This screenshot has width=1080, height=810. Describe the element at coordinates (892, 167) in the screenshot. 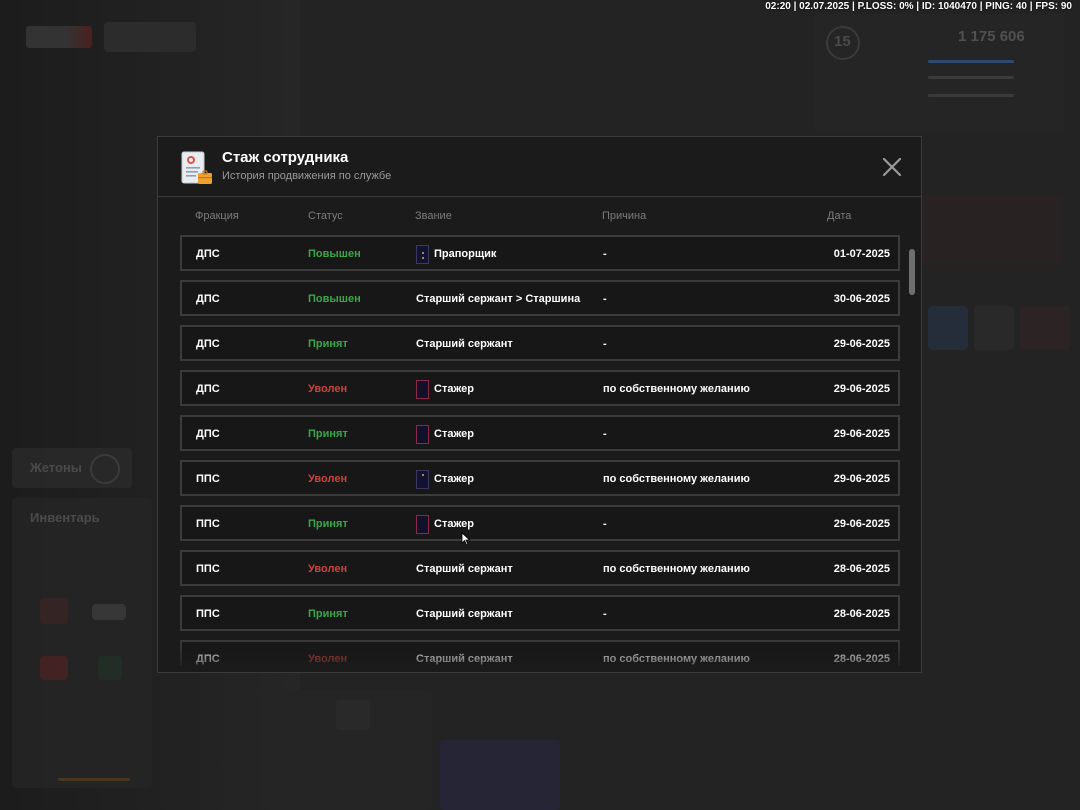

I see `close-icon` at that location.